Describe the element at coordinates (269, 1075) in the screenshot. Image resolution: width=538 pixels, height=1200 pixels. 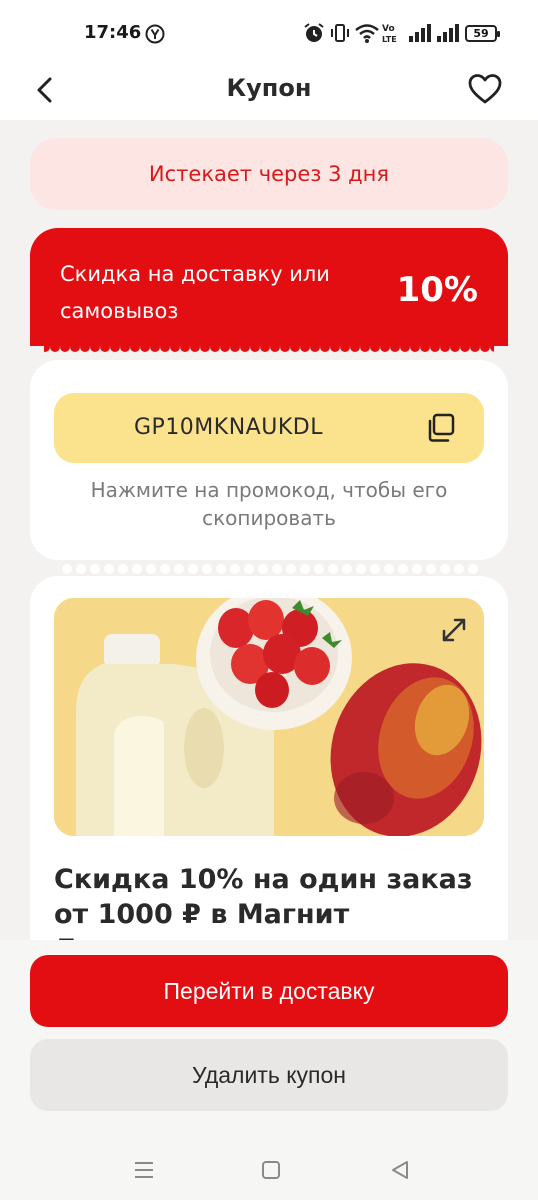
I see `delete-coupon-button: Удалить купон` at that location.